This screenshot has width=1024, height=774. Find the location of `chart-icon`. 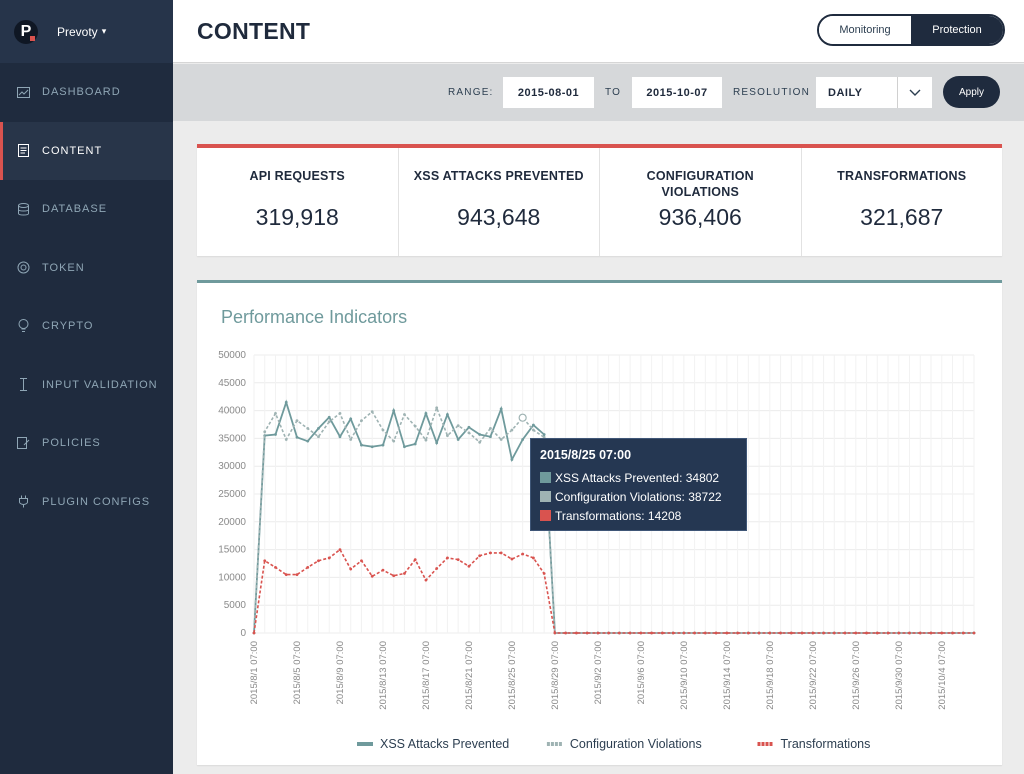

chart-icon is located at coordinates (23, 92).